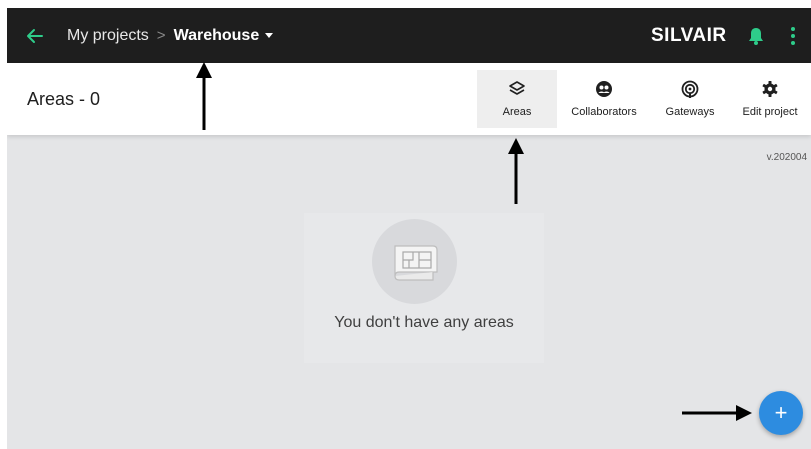 The image size is (811, 449). What do you see at coordinates (517, 99) in the screenshot?
I see `tab-areas: Areas` at bounding box center [517, 99].